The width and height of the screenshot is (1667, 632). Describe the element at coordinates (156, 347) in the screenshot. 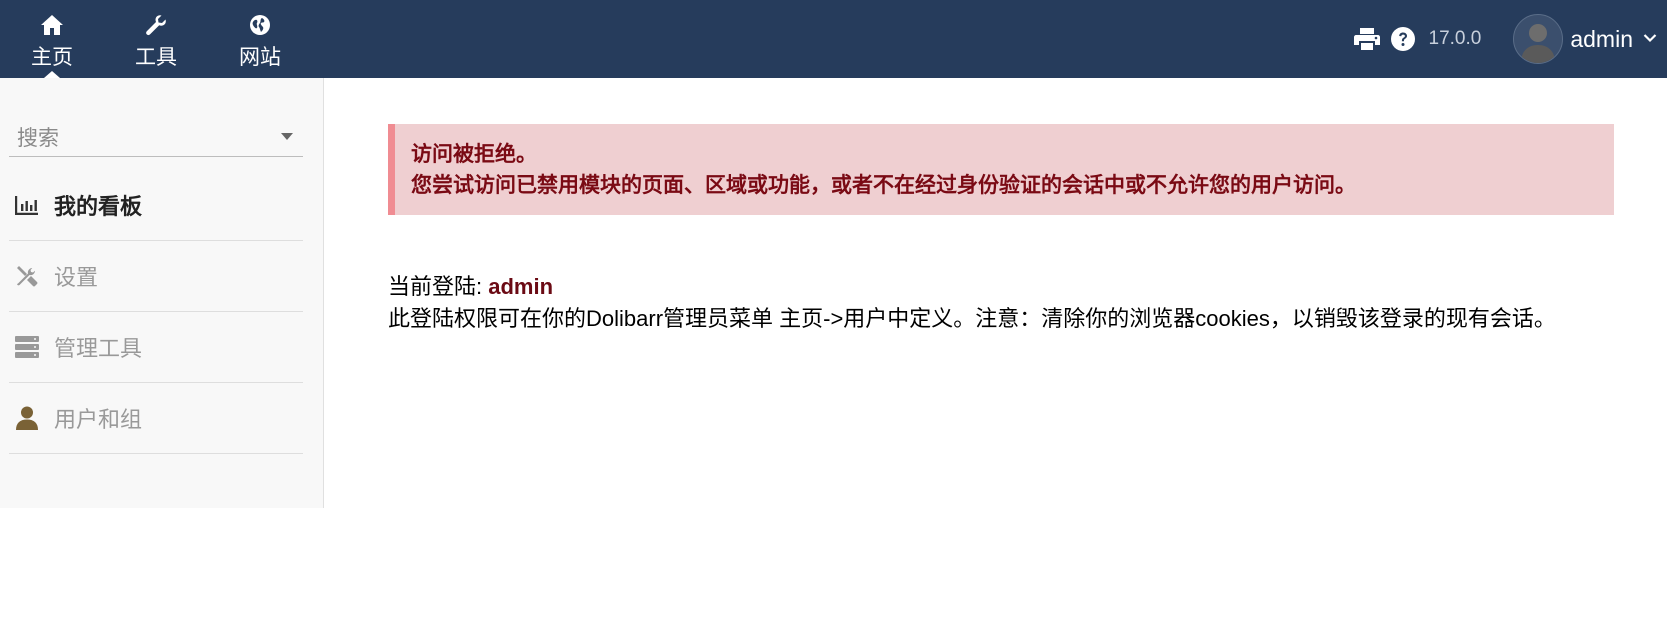

I see `sidebar-item-admin-tools: 管理工具` at that location.